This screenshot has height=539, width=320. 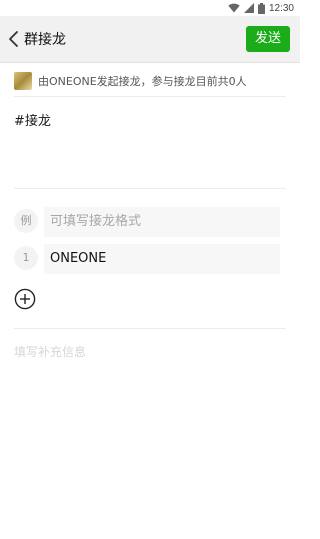 I want to click on creator-notice: 由ONEONE发起接龙，参与接龙目前共0人, so click(x=150, y=81).